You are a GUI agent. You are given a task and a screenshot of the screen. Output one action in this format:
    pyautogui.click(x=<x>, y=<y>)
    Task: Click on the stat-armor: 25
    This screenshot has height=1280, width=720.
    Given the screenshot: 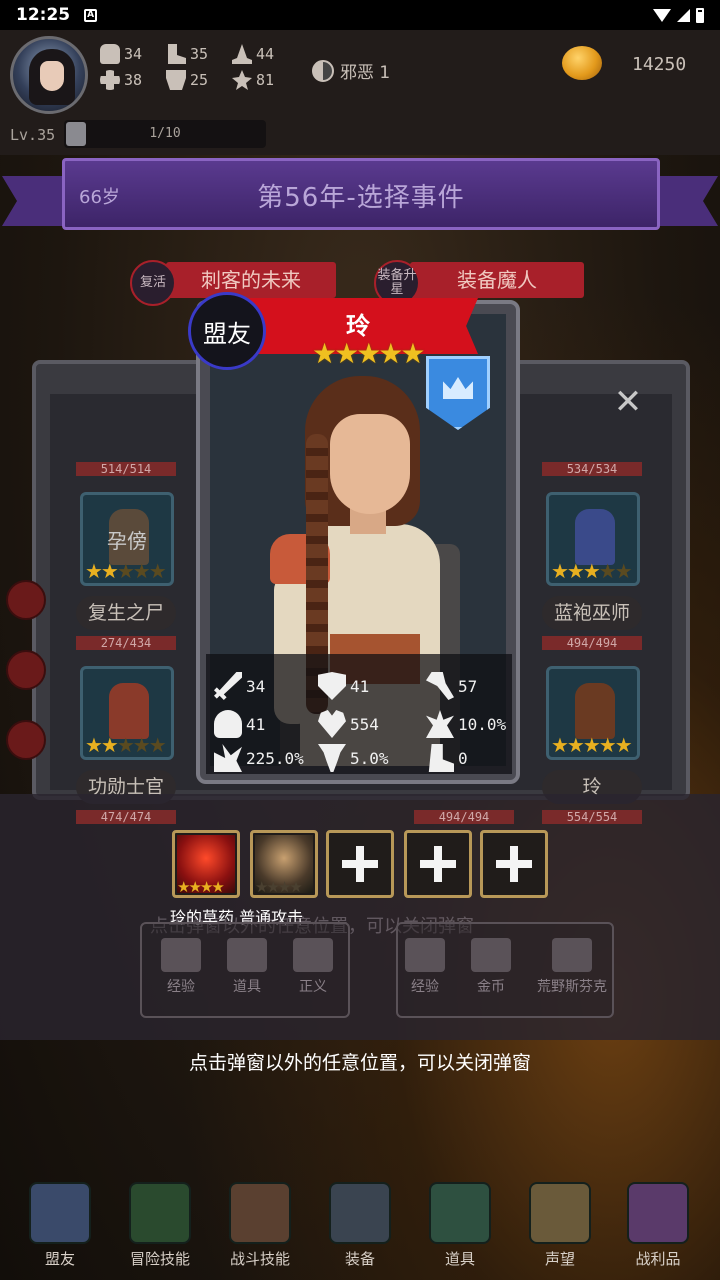 What is the action you would take?
    pyautogui.click(x=199, y=80)
    